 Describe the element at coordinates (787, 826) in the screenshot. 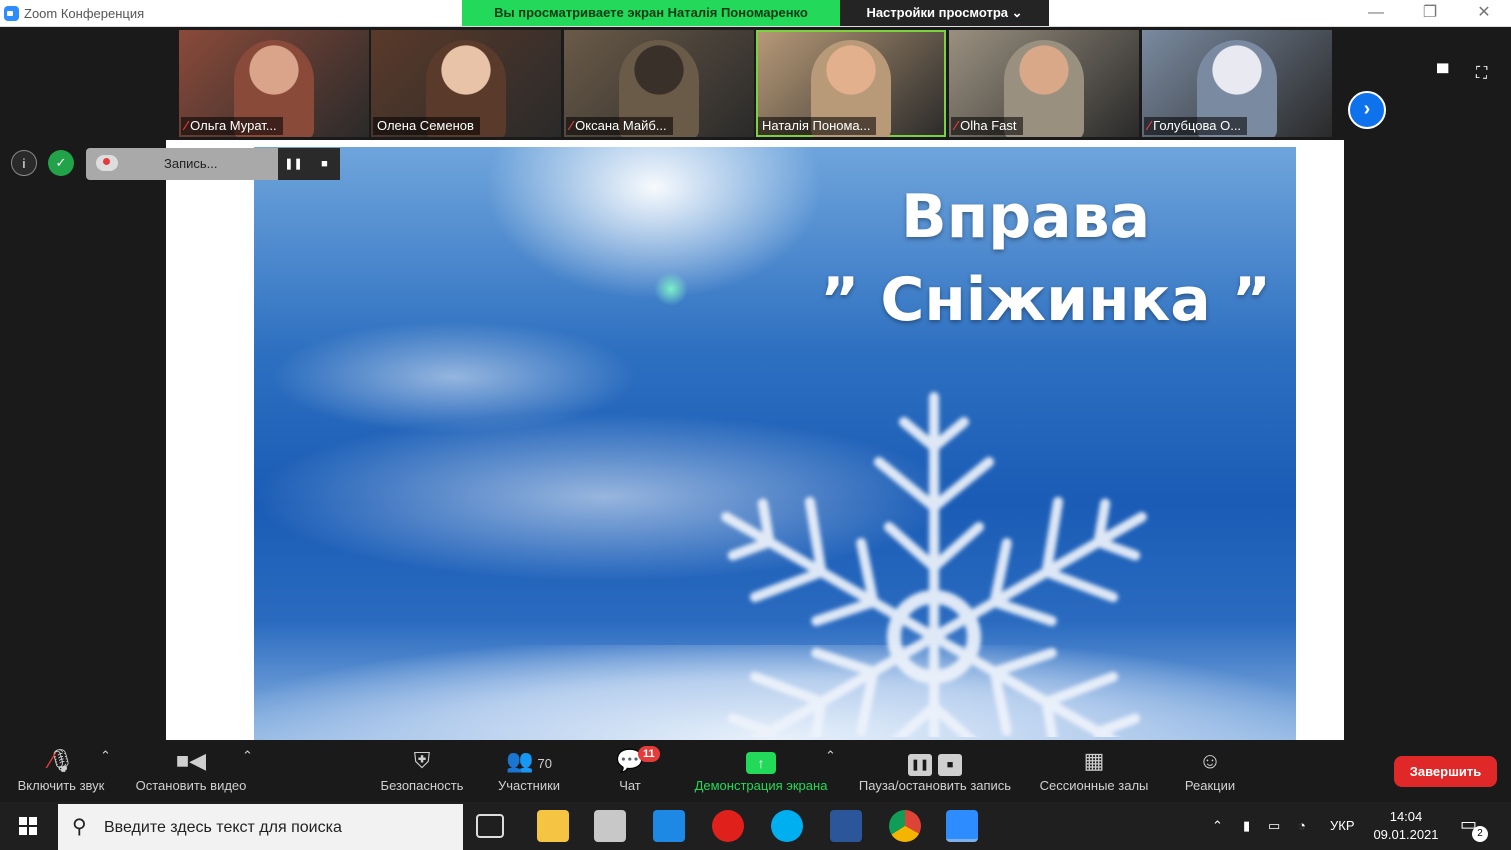

I see `skype-icon` at that location.